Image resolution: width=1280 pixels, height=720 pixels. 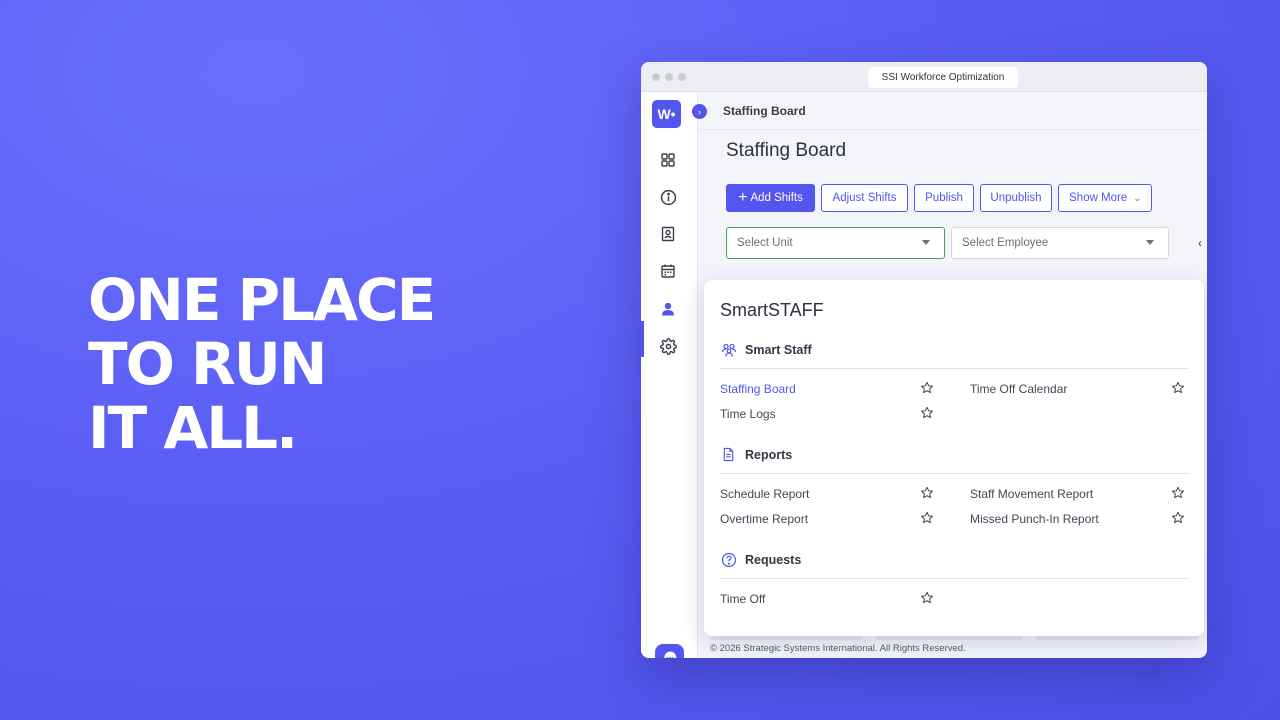 What do you see at coordinates (669, 651) in the screenshot?
I see `chat-support-icon` at bounding box center [669, 651].